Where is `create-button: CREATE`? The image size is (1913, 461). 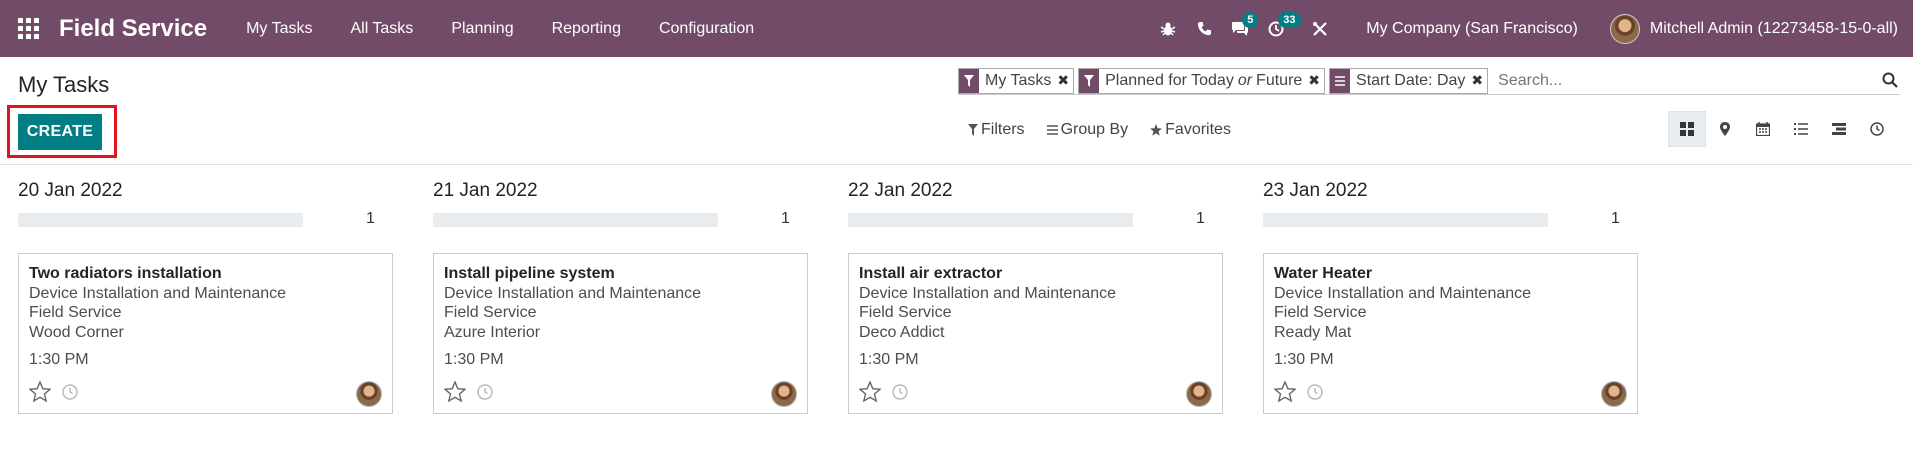 create-button: CREATE is located at coordinates (60, 132).